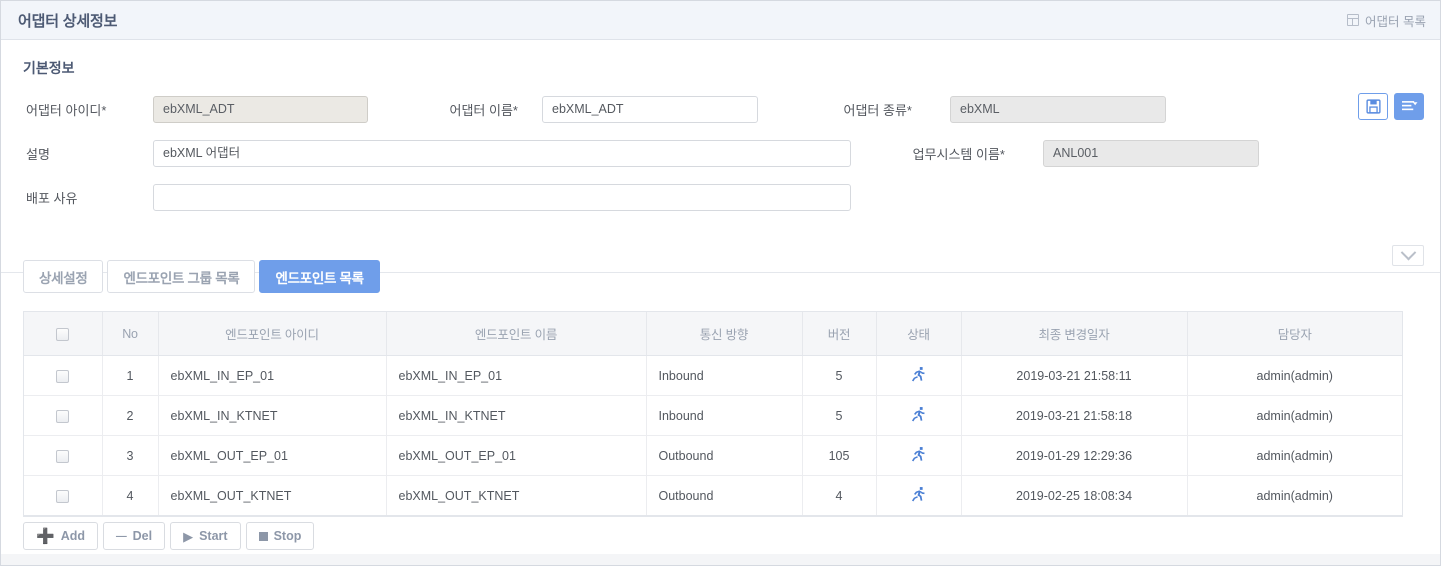 Image resolution: width=1441 pixels, height=566 pixels. What do you see at coordinates (839, 495) in the screenshot?
I see `row-version: 4` at bounding box center [839, 495].